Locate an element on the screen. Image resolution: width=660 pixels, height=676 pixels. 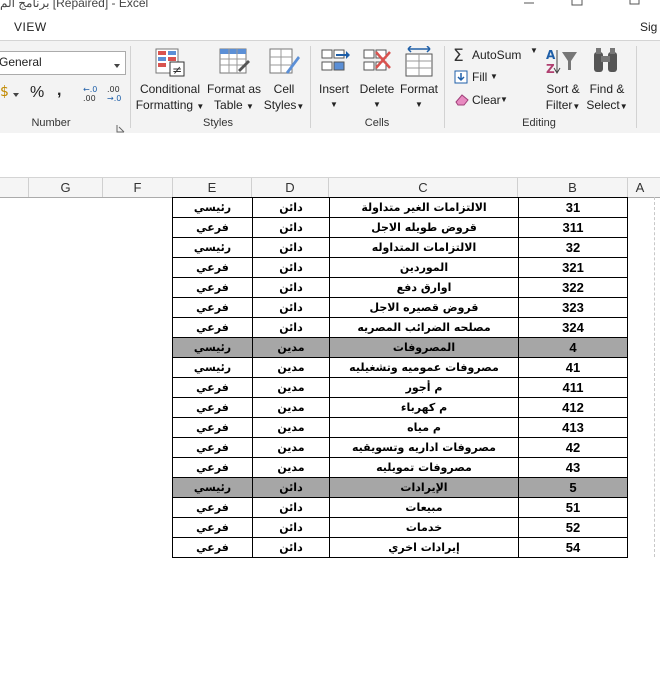
autosum-icon: Σ is located at coordinates (461, 57).